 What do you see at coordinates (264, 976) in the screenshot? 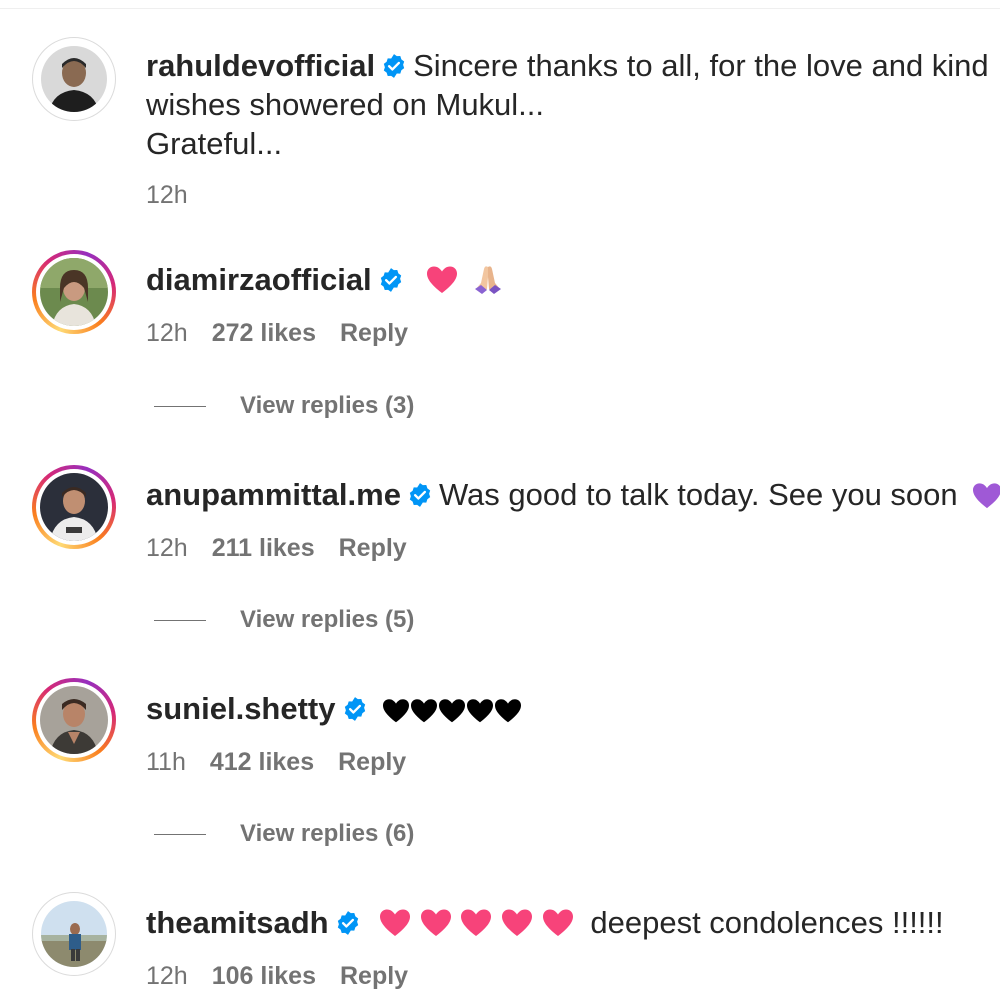
I see `likes-count: 106 likes` at bounding box center [264, 976].